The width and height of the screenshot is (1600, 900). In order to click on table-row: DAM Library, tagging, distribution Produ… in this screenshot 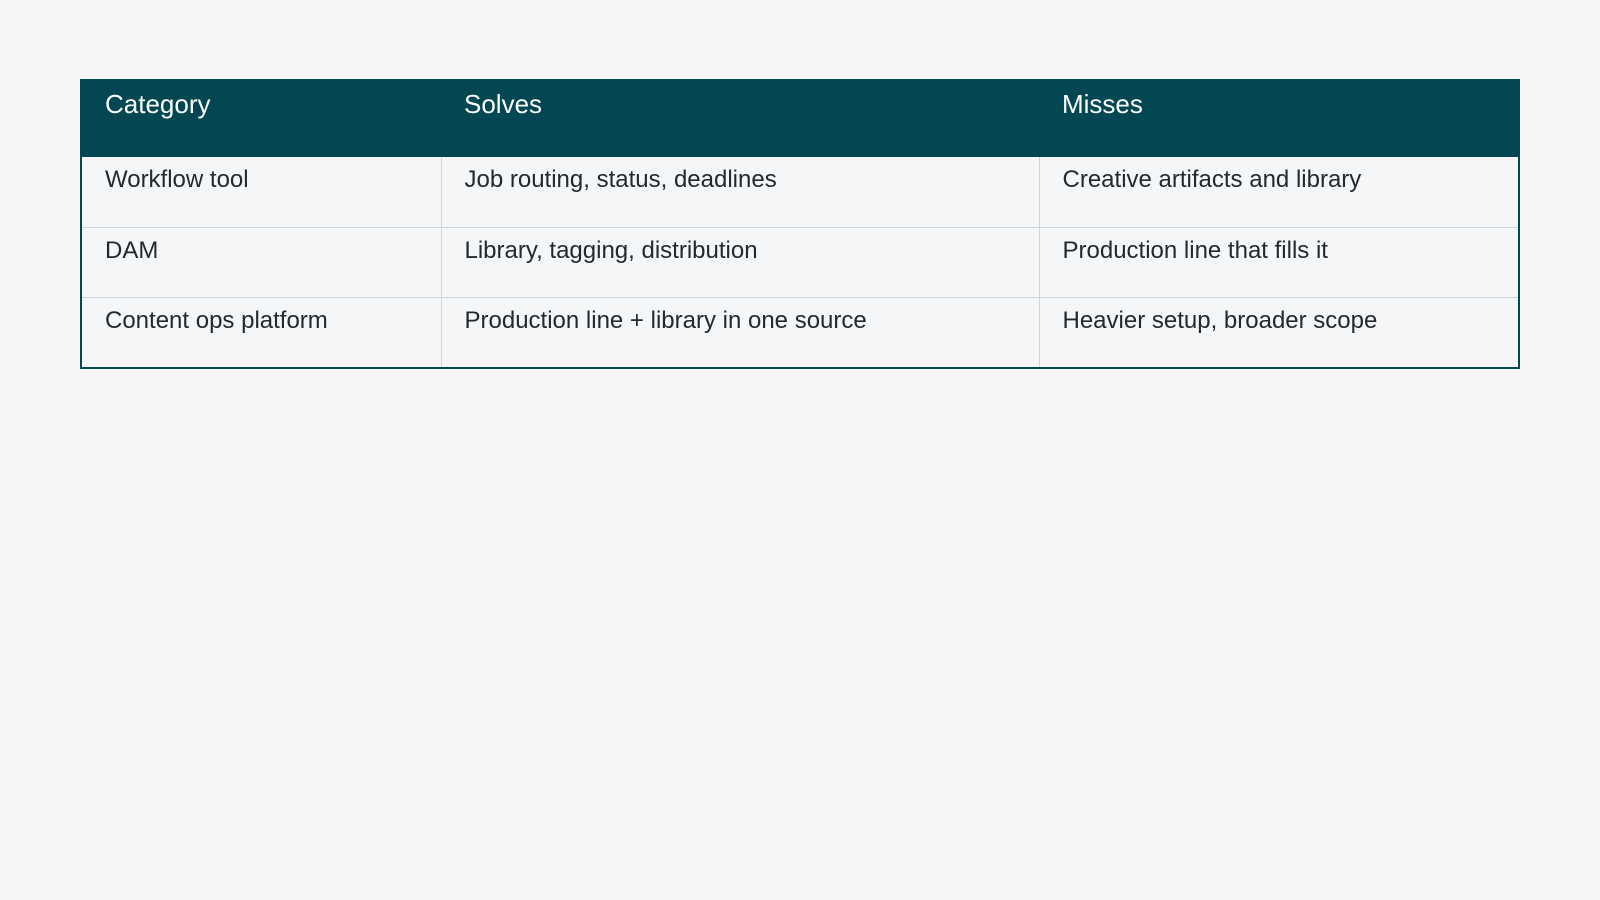, I will do `click(800, 261)`.